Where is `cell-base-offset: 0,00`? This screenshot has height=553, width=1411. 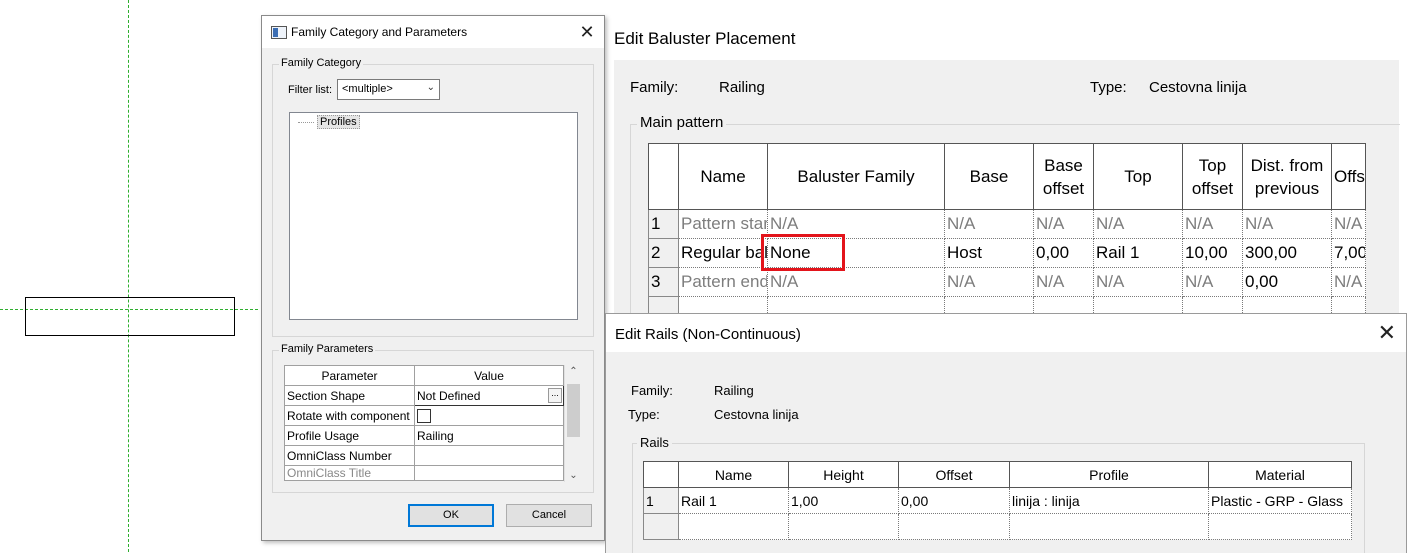 cell-base-offset: 0,00 is located at coordinates (1063, 253).